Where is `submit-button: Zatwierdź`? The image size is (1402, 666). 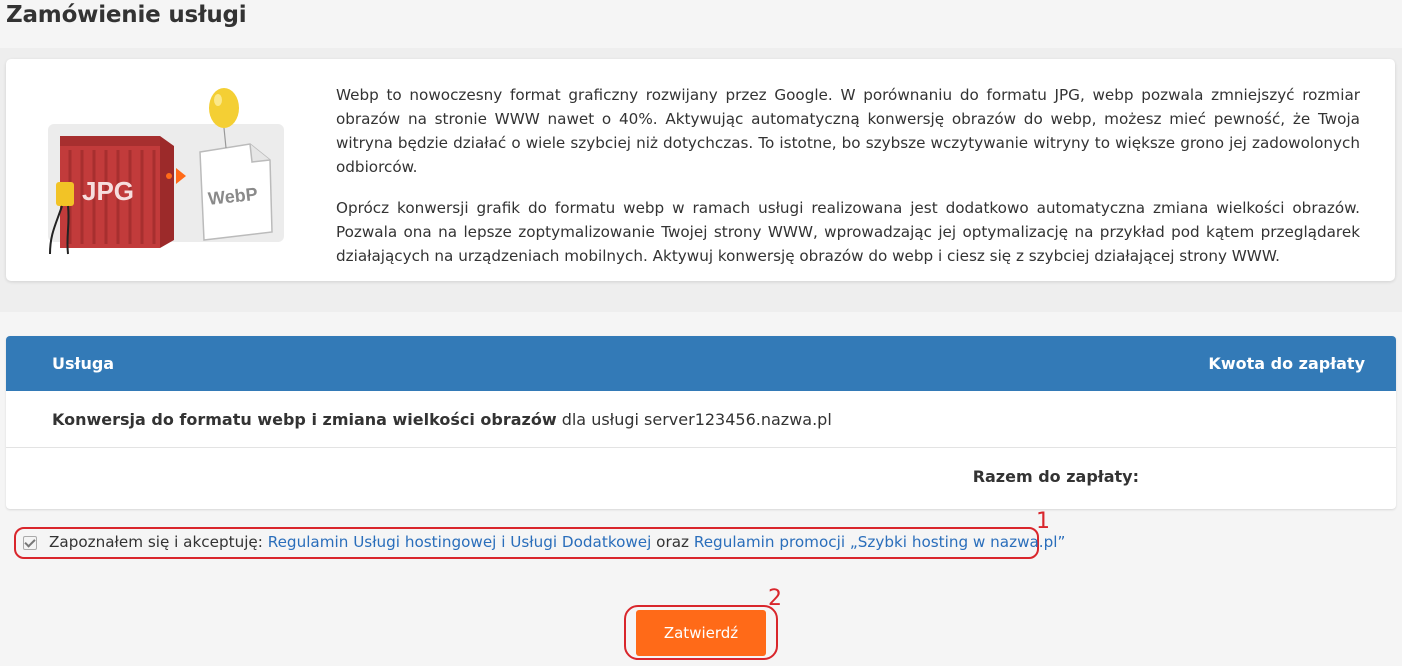 submit-button: Zatwierdź is located at coordinates (701, 633).